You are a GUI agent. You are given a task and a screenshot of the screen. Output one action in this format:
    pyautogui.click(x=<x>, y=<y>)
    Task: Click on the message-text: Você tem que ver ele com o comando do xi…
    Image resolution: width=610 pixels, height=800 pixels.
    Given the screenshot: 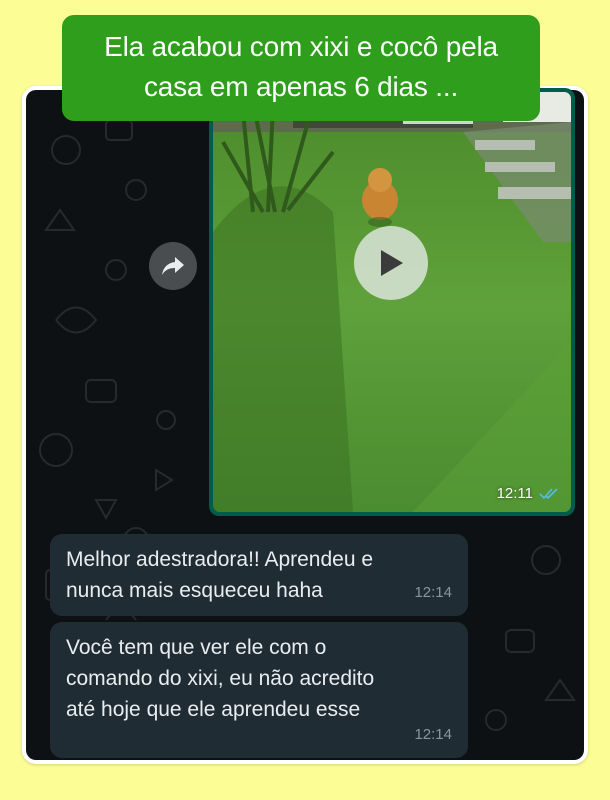 What is the action you would take?
    pyautogui.click(x=220, y=678)
    